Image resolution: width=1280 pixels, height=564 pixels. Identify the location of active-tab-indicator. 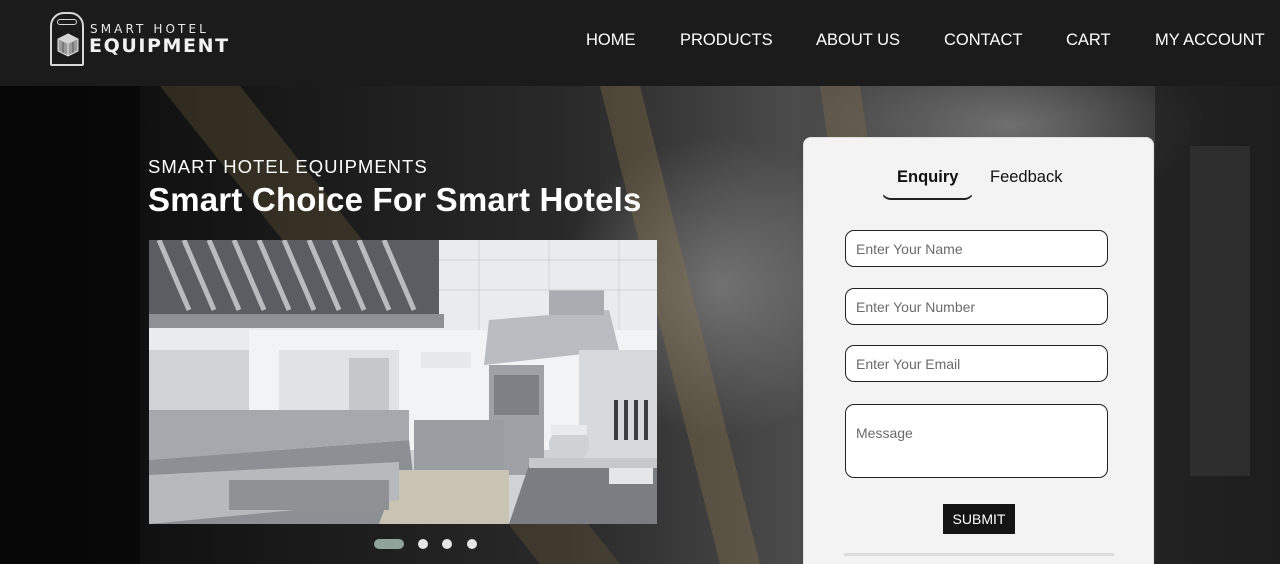
(927, 195).